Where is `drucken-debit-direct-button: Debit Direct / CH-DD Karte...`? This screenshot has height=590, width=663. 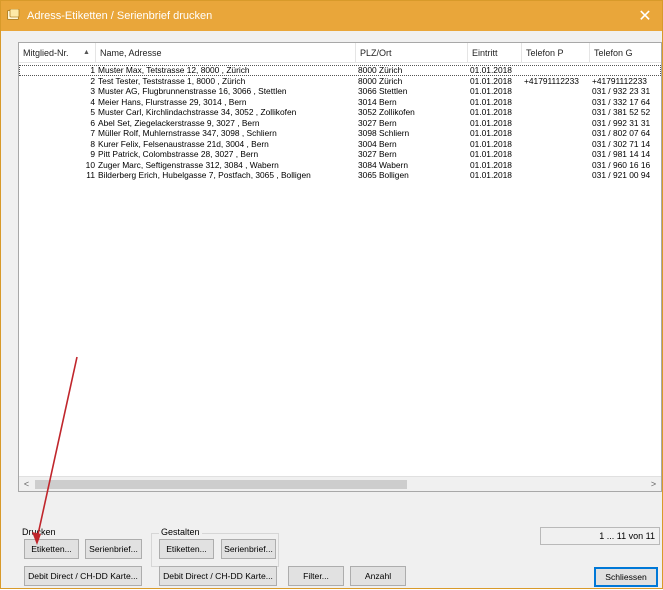
drucken-debit-direct-button: Debit Direct / CH-DD Karte... is located at coordinates (83, 576).